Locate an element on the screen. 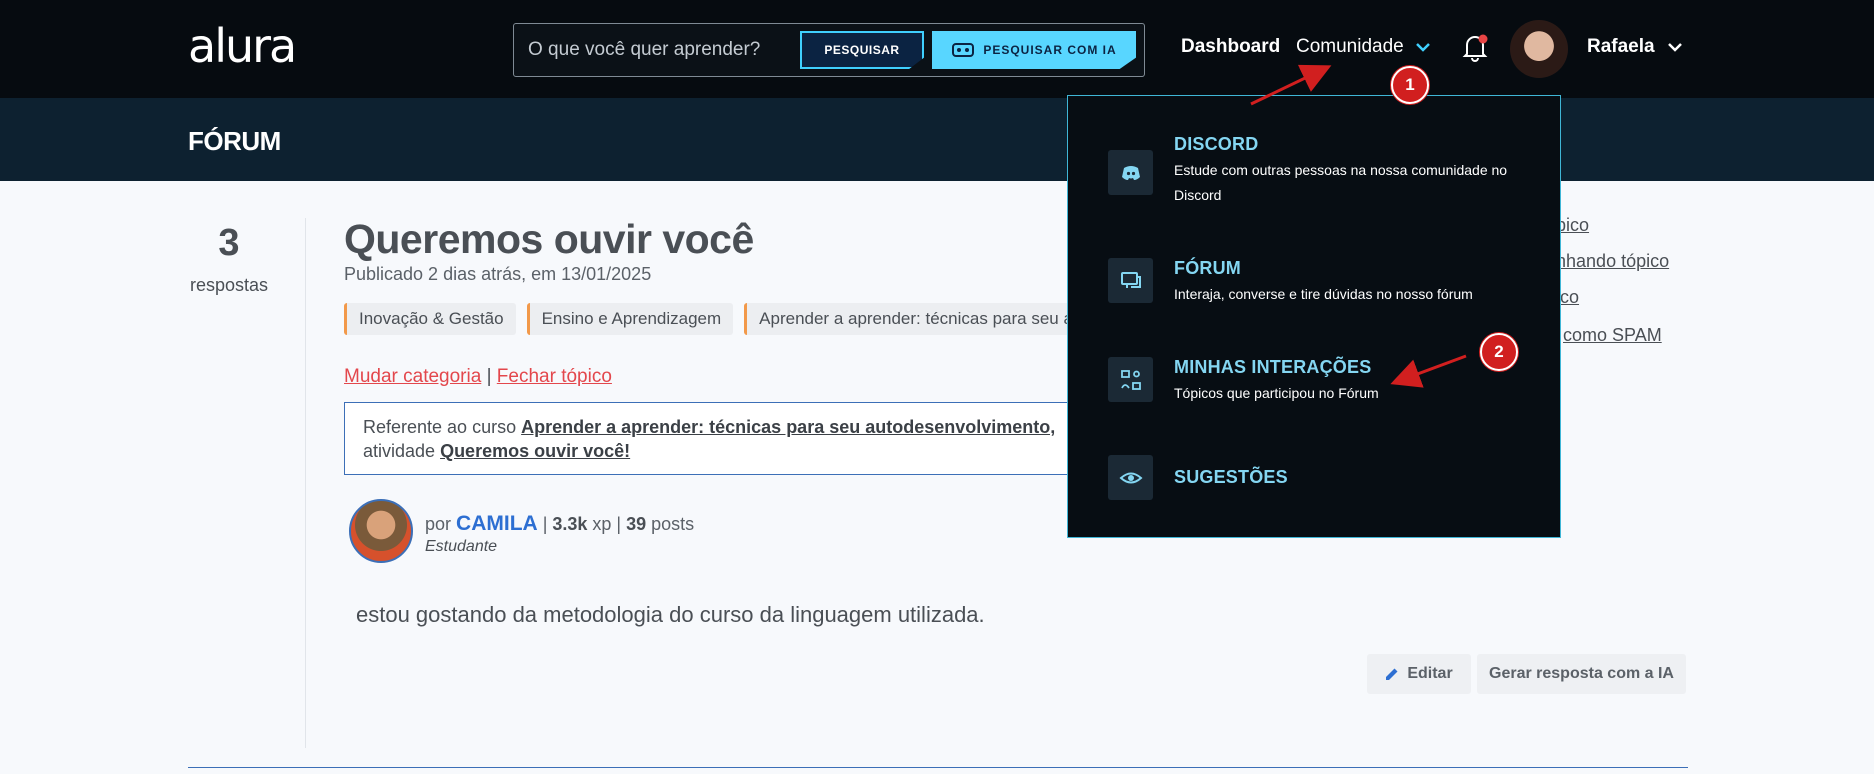  side-action-link: anhando tópico is located at coordinates (1607, 261).